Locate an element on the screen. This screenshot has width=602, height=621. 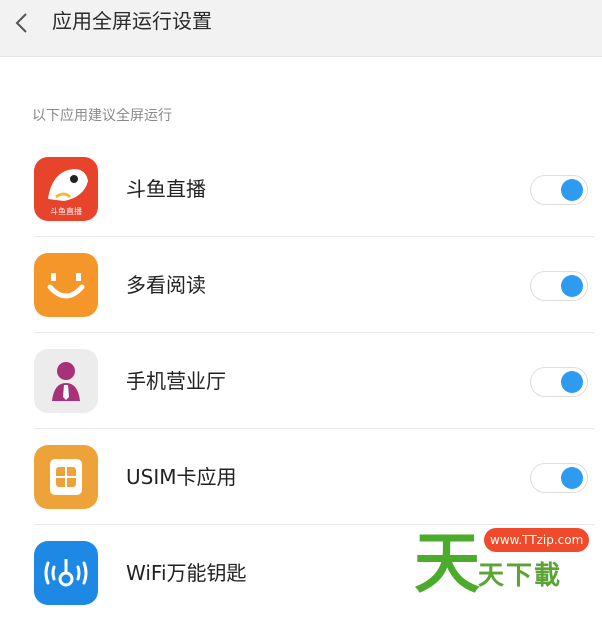
watermark-big-char: 天 is located at coordinates (447, 563).